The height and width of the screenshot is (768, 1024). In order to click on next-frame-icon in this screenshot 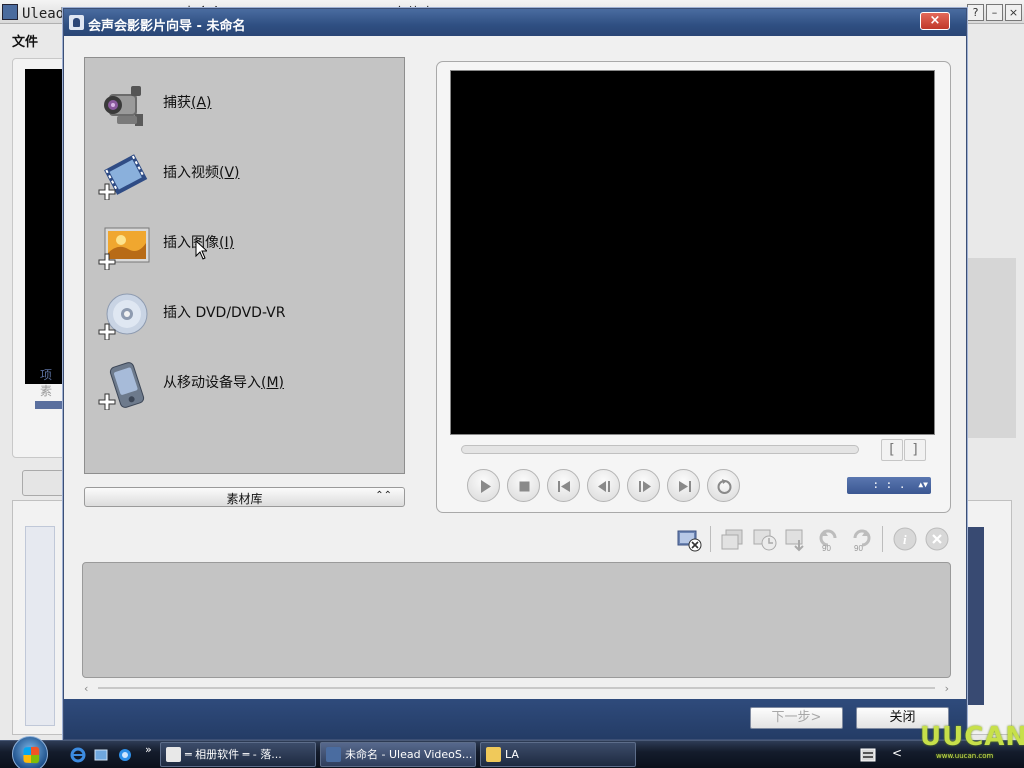, I will do `click(645, 486)`.